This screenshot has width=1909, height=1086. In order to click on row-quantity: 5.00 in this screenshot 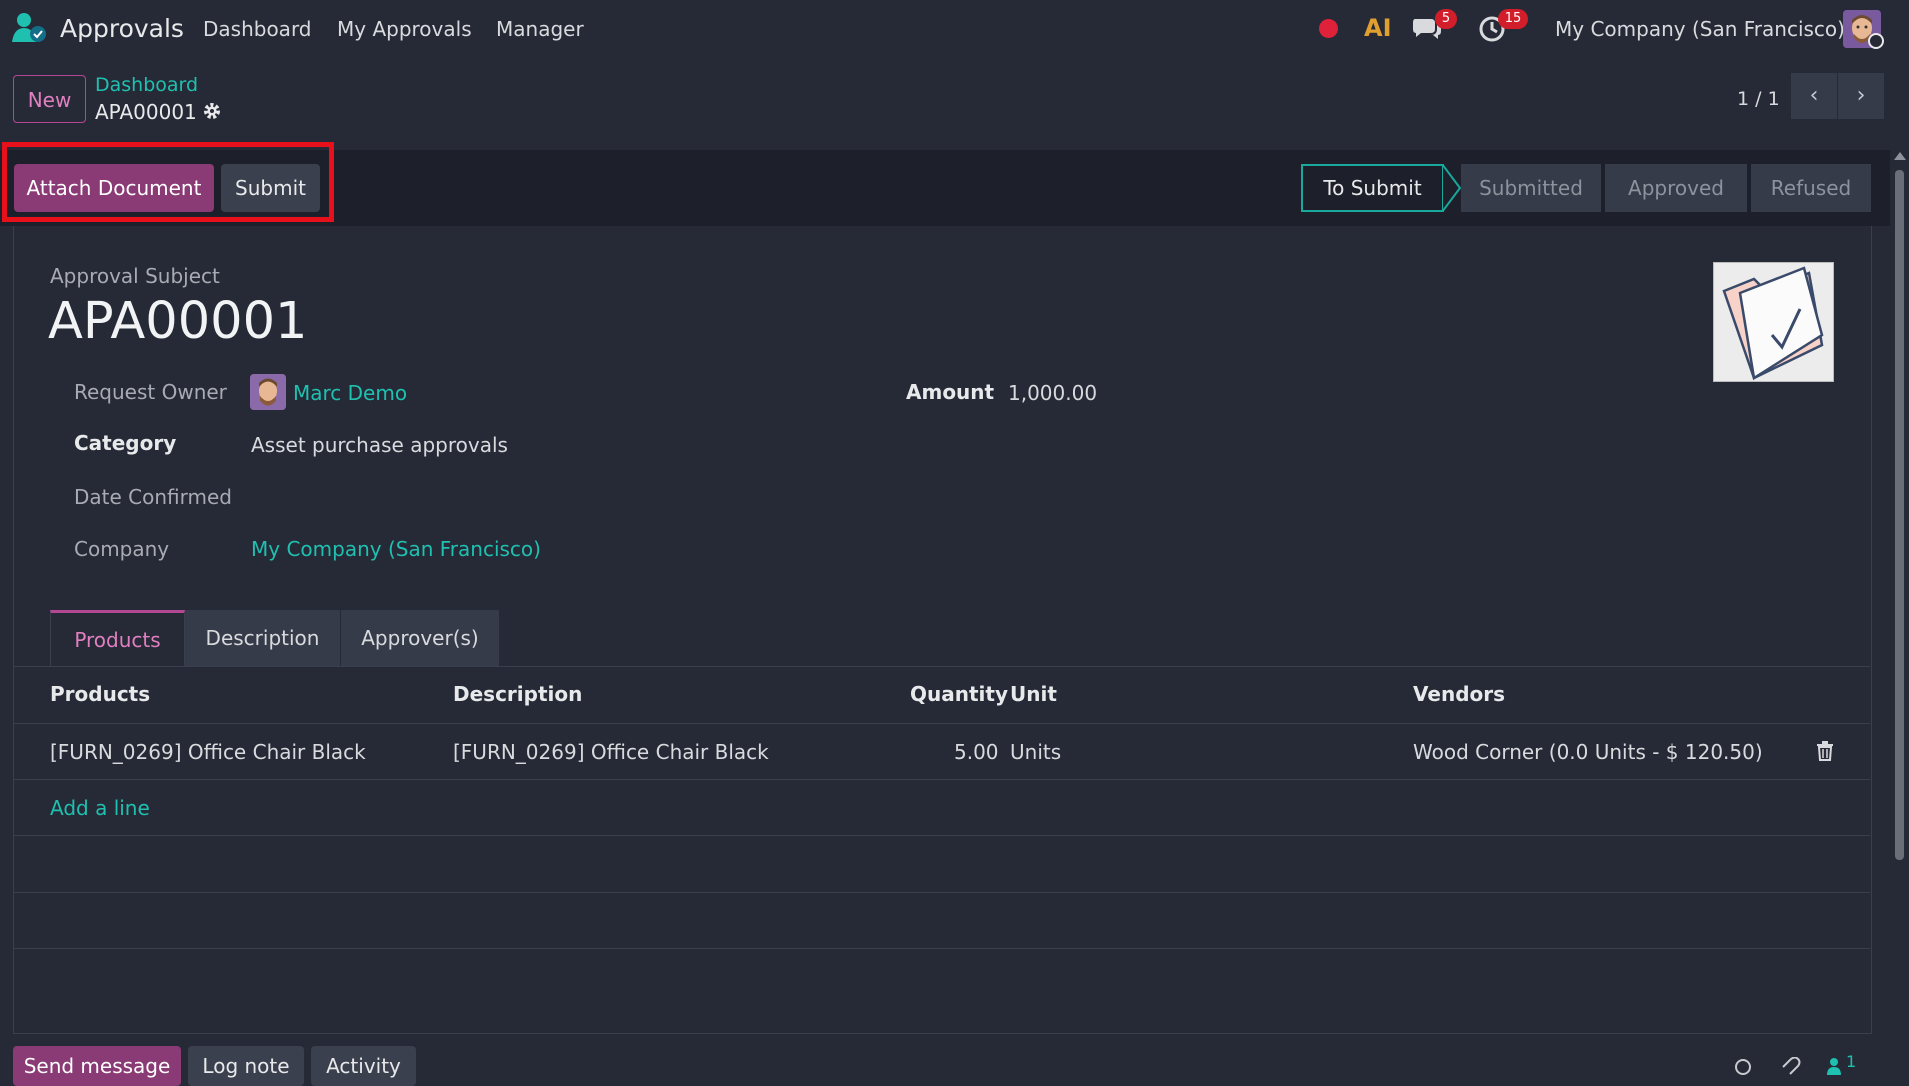, I will do `click(976, 752)`.